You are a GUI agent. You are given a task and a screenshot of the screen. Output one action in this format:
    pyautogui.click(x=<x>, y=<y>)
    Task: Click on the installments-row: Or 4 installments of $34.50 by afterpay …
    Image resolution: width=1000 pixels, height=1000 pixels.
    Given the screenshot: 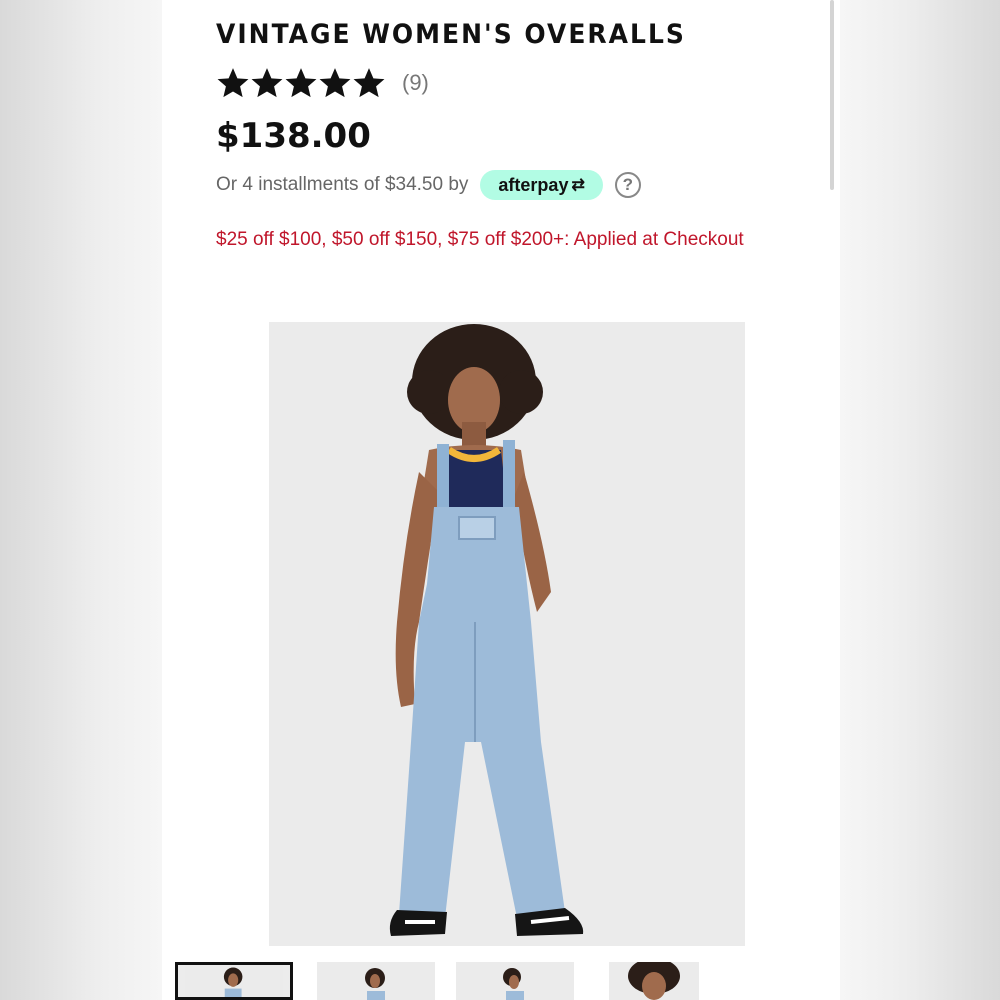 What is the action you would take?
    pyautogui.click(x=428, y=185)
    